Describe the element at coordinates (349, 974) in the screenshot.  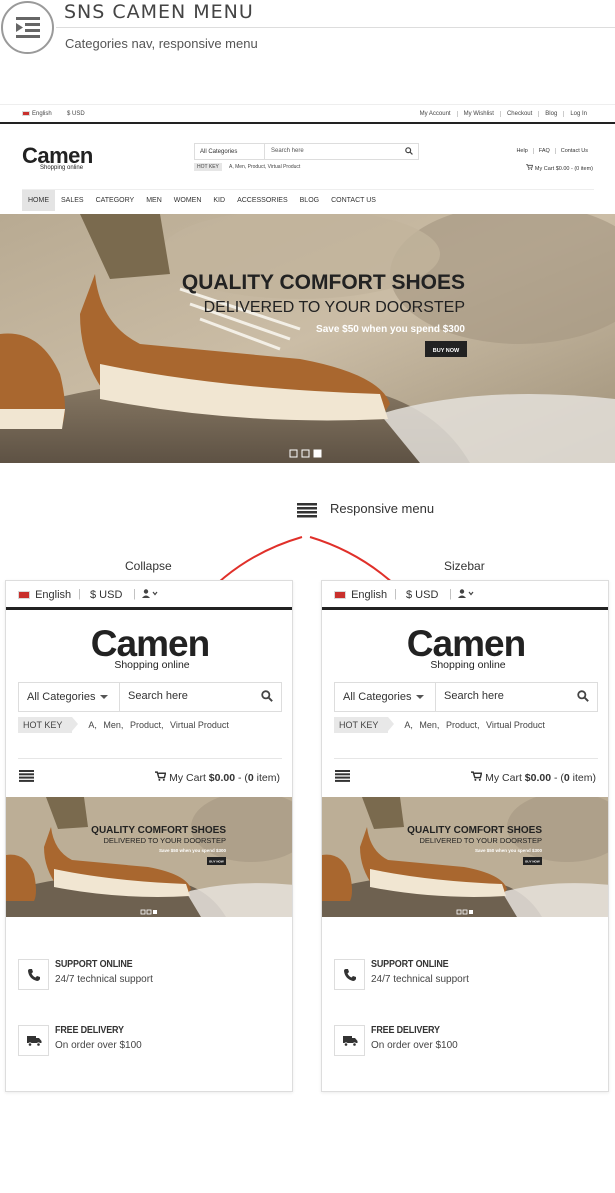
I see `phone-icon` at that location.